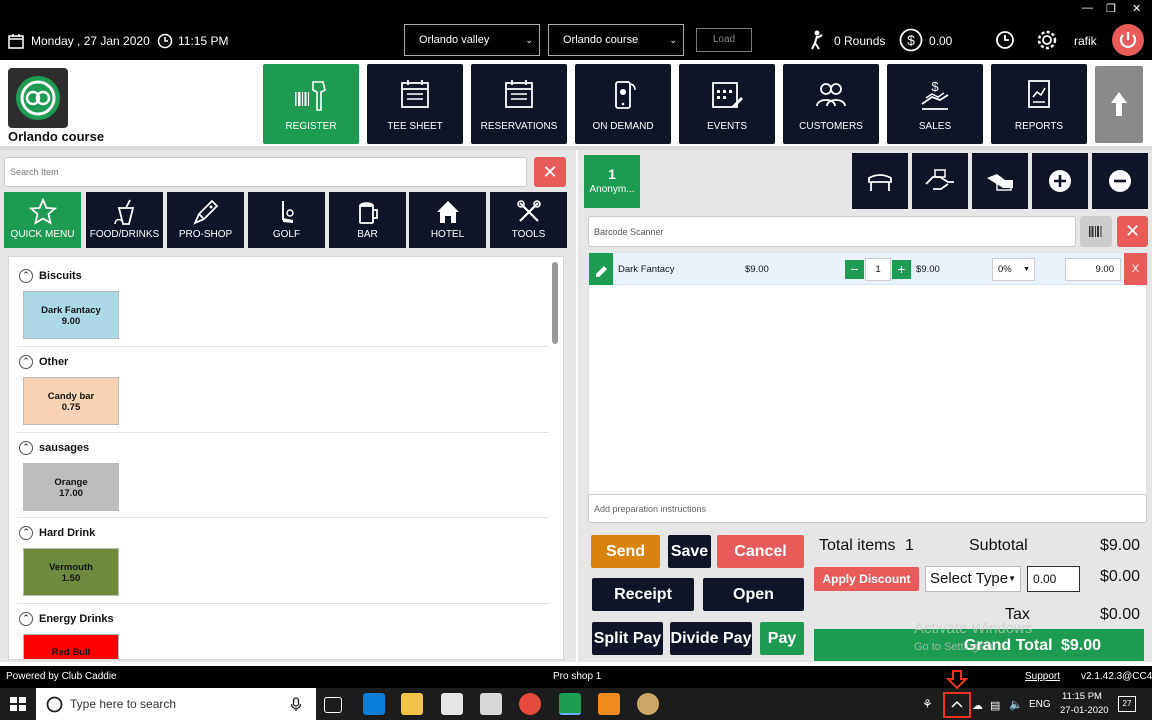  What do you see at coordinates (555, 303) in the screenshot?
I see `item-list-scrollbar` at bounding box center [555, 303].